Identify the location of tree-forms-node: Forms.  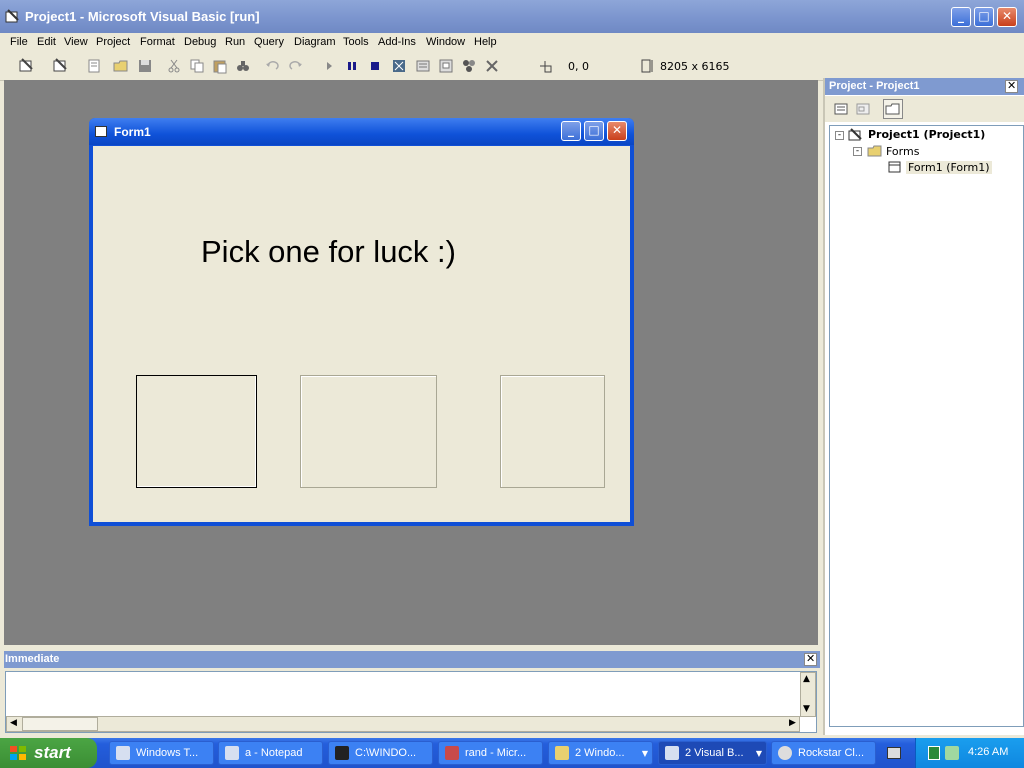
(902, 151).